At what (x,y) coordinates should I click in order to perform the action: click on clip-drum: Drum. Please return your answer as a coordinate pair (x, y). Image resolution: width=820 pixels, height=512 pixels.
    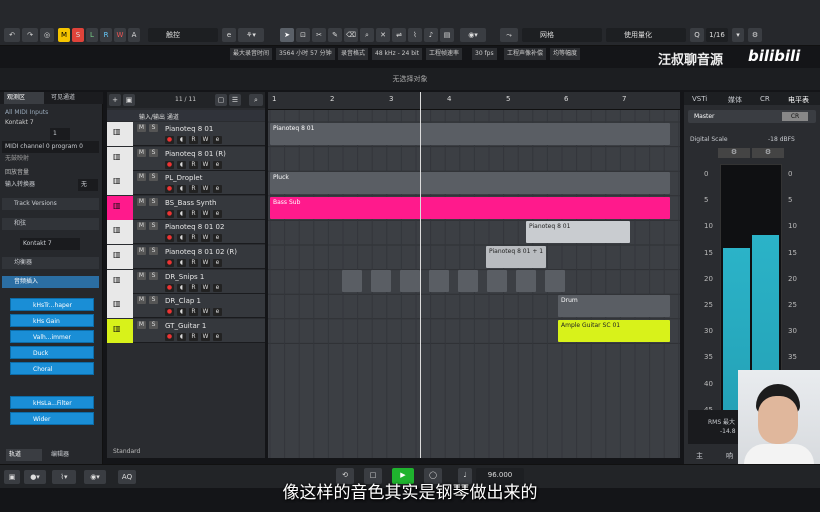
    Looking at the image, I should click on (614, 306).